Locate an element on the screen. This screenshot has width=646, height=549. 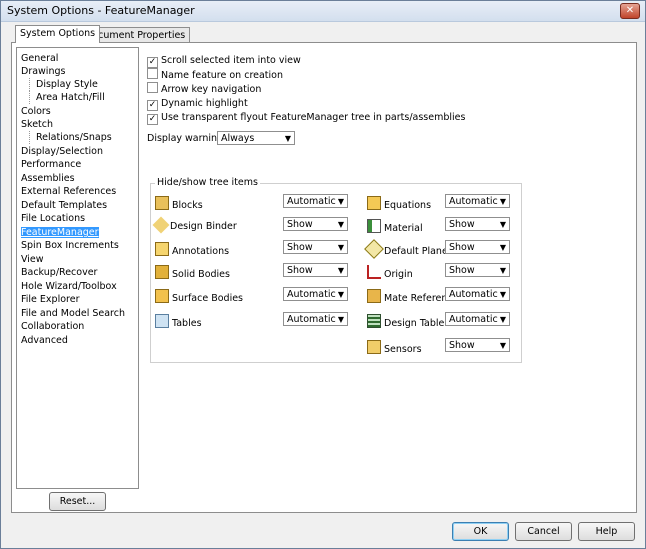
tree-item-row: Sensors is located at coordinates (394, 347).